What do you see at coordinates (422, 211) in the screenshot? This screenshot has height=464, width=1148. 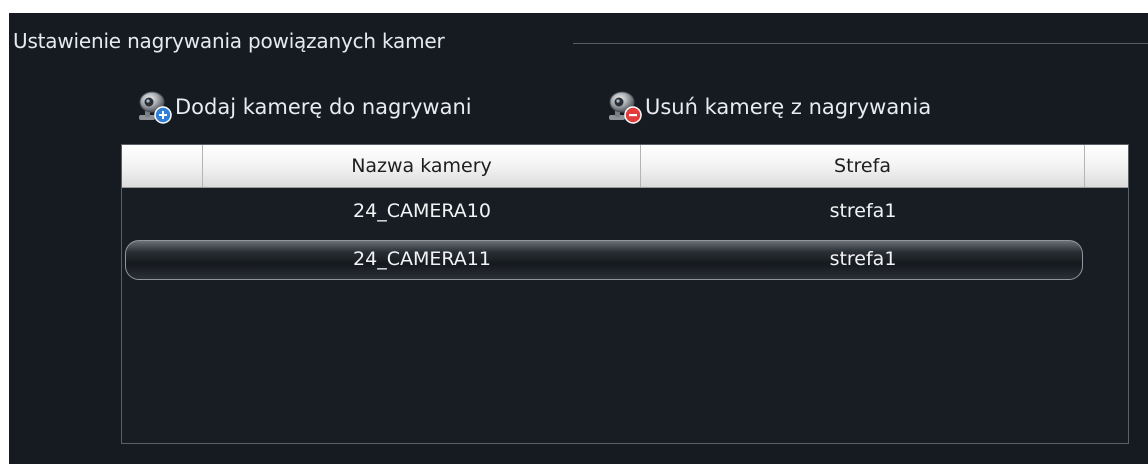 I see `camera-name-cell: 24_CAMERA10` at bounding box center [422, 211].